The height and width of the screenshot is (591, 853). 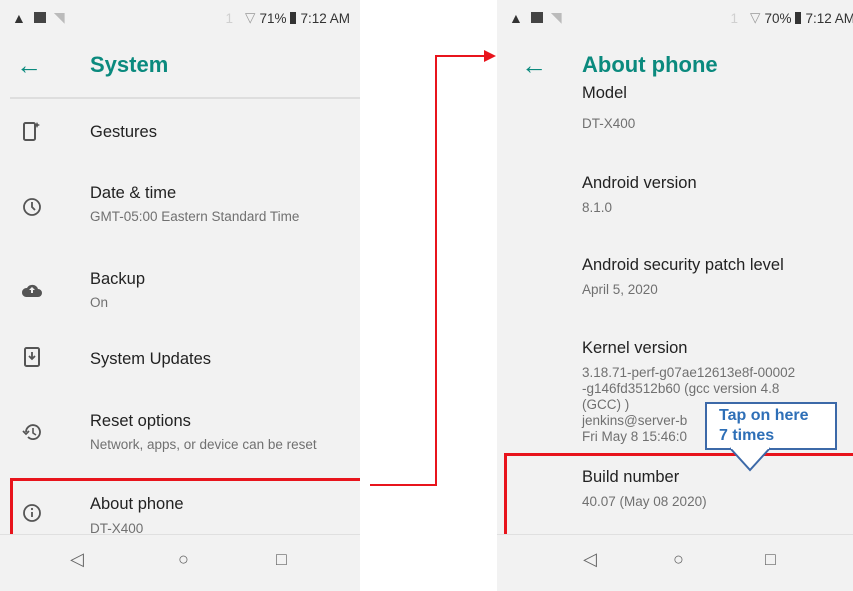 I want to click on android-version-row: Android version 8.1.0, so click(x=675, y=195).